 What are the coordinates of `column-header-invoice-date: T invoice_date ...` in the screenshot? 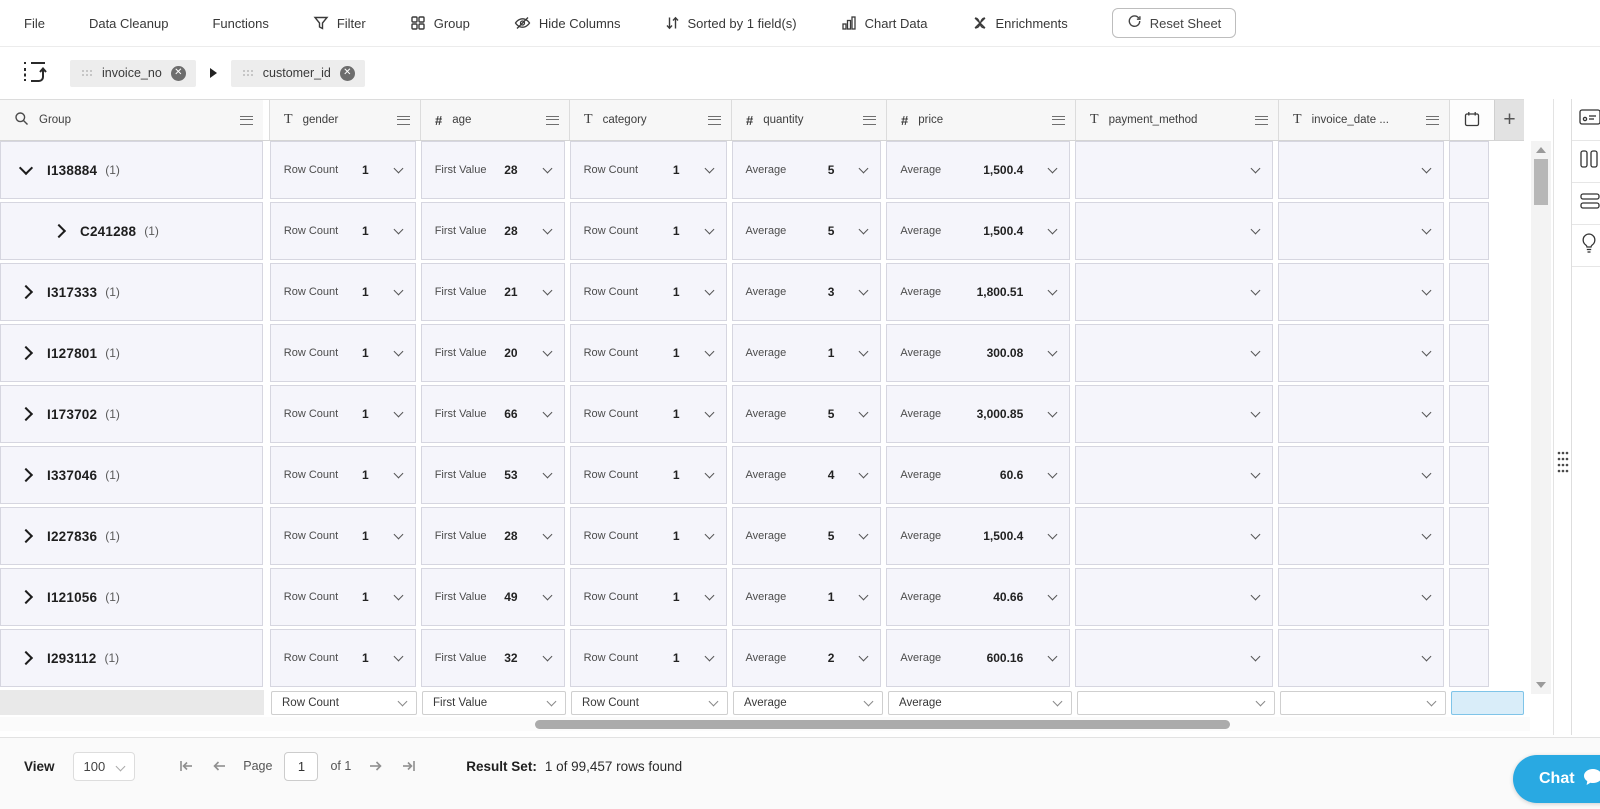 It's located at (1363, 120).